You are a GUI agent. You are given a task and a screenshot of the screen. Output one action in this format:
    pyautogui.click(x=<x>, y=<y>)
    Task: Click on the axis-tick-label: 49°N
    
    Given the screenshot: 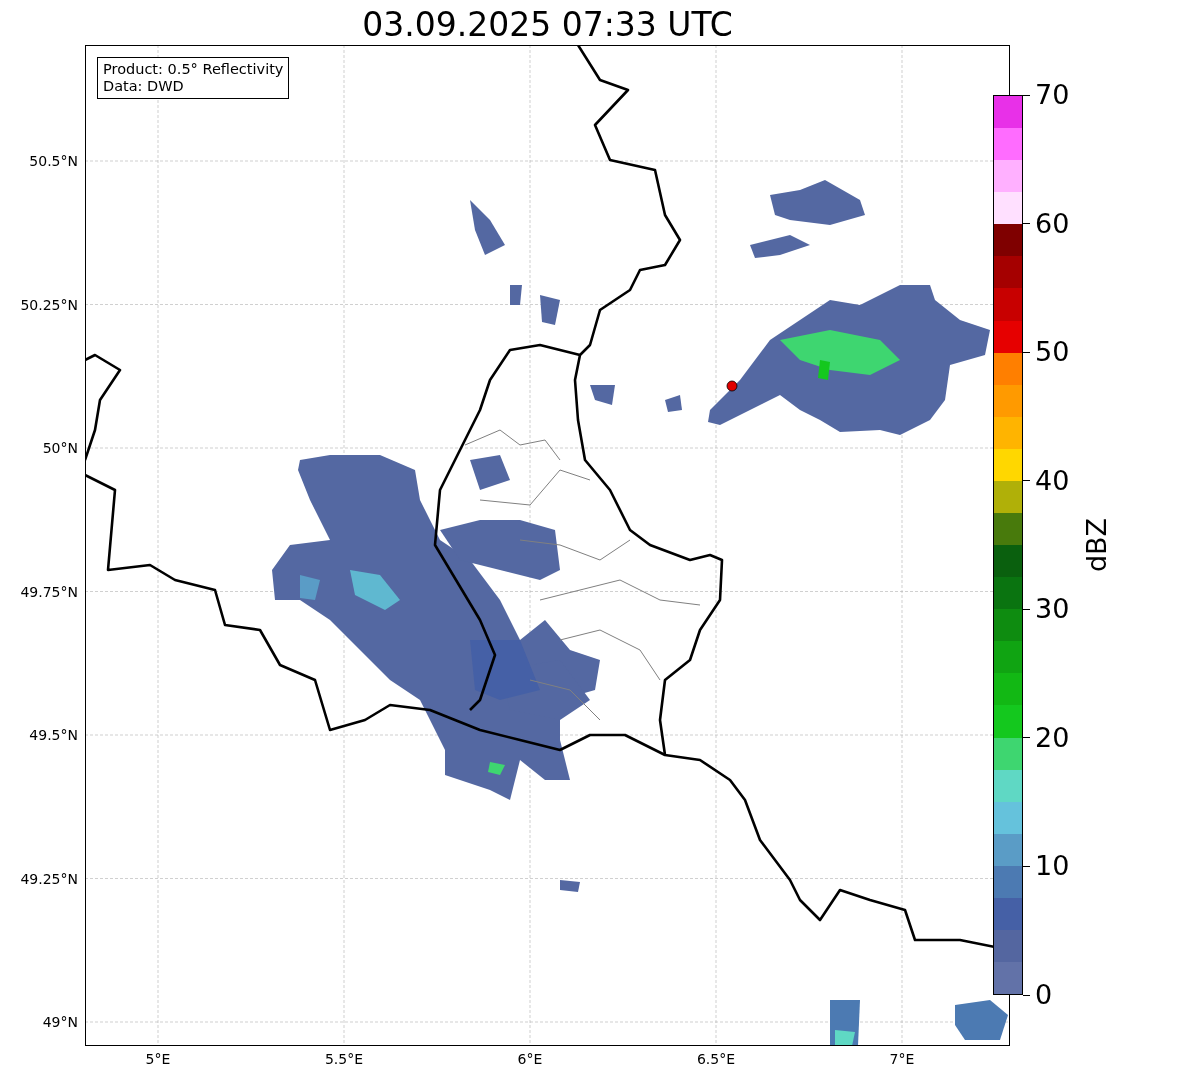 What is the action you would take?
    pyautogui.click(x=60, y=1022)
    